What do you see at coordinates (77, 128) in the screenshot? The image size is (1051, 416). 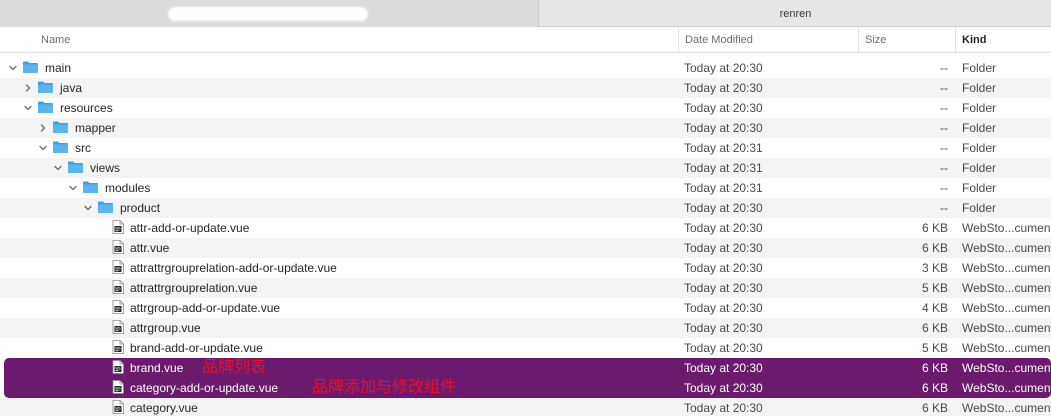 I see `name-cell: mapper` at bounding box center [77, 128].